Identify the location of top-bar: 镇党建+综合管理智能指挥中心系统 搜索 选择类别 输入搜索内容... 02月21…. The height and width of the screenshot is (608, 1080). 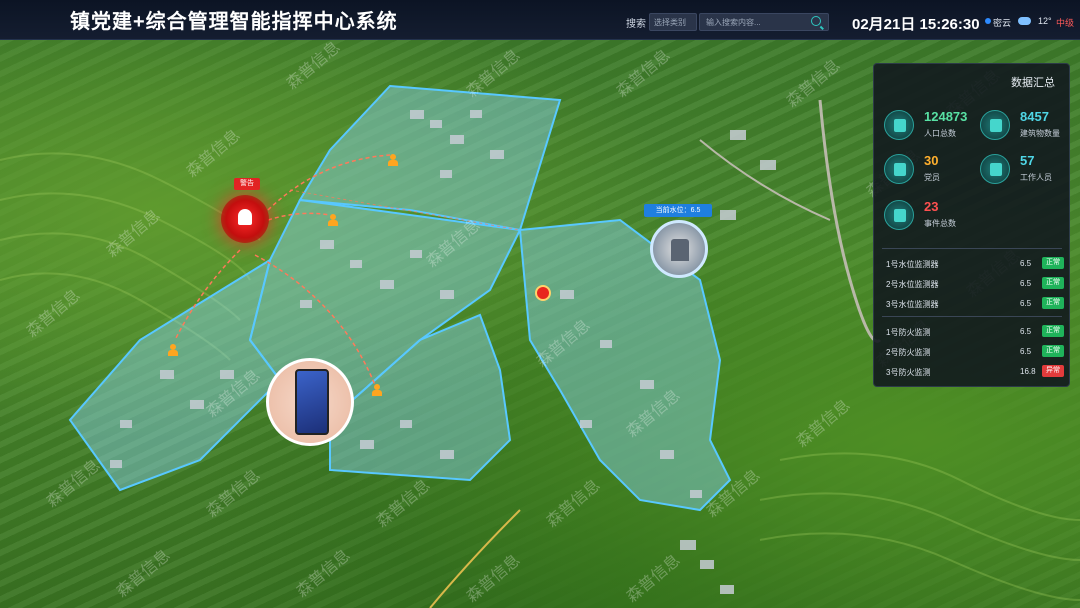
(540, 20).